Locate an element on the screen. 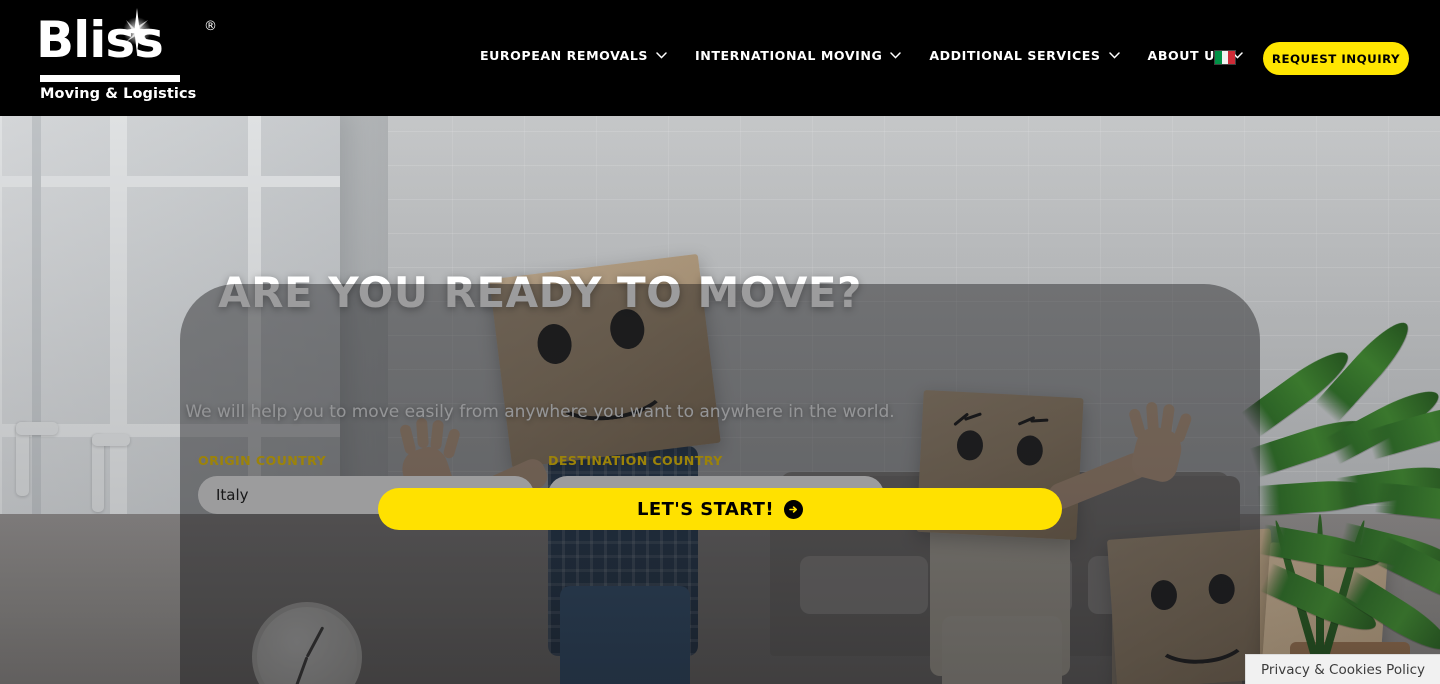 Image resolution: width=1440 pixels, height=684 pixels. italian-flag-icon is located at coordinates (1225, 57).